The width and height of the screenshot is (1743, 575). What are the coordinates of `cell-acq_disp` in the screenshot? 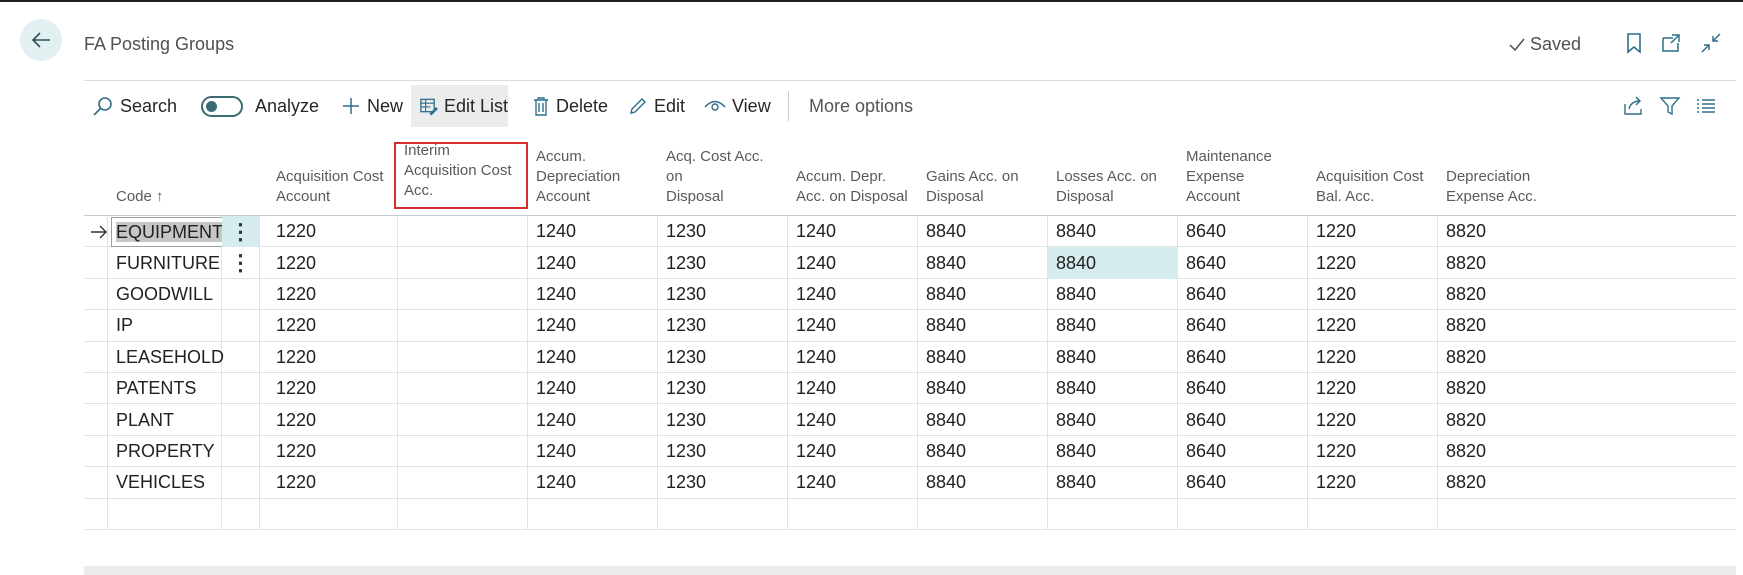 It's located at (723, 514).